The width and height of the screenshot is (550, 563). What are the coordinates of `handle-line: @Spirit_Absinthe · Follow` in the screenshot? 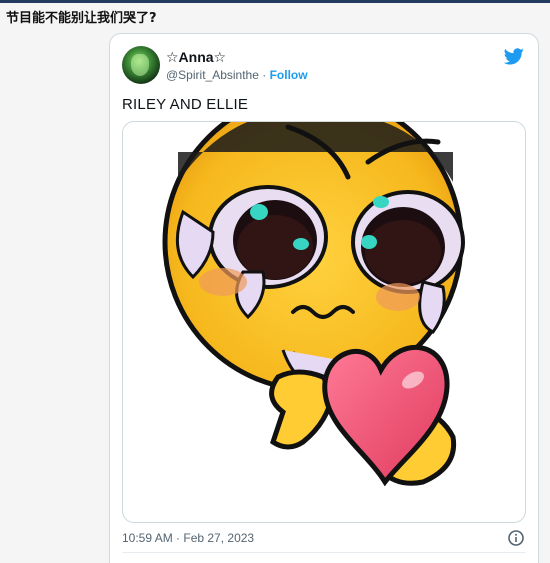 It's located at (237, 75).